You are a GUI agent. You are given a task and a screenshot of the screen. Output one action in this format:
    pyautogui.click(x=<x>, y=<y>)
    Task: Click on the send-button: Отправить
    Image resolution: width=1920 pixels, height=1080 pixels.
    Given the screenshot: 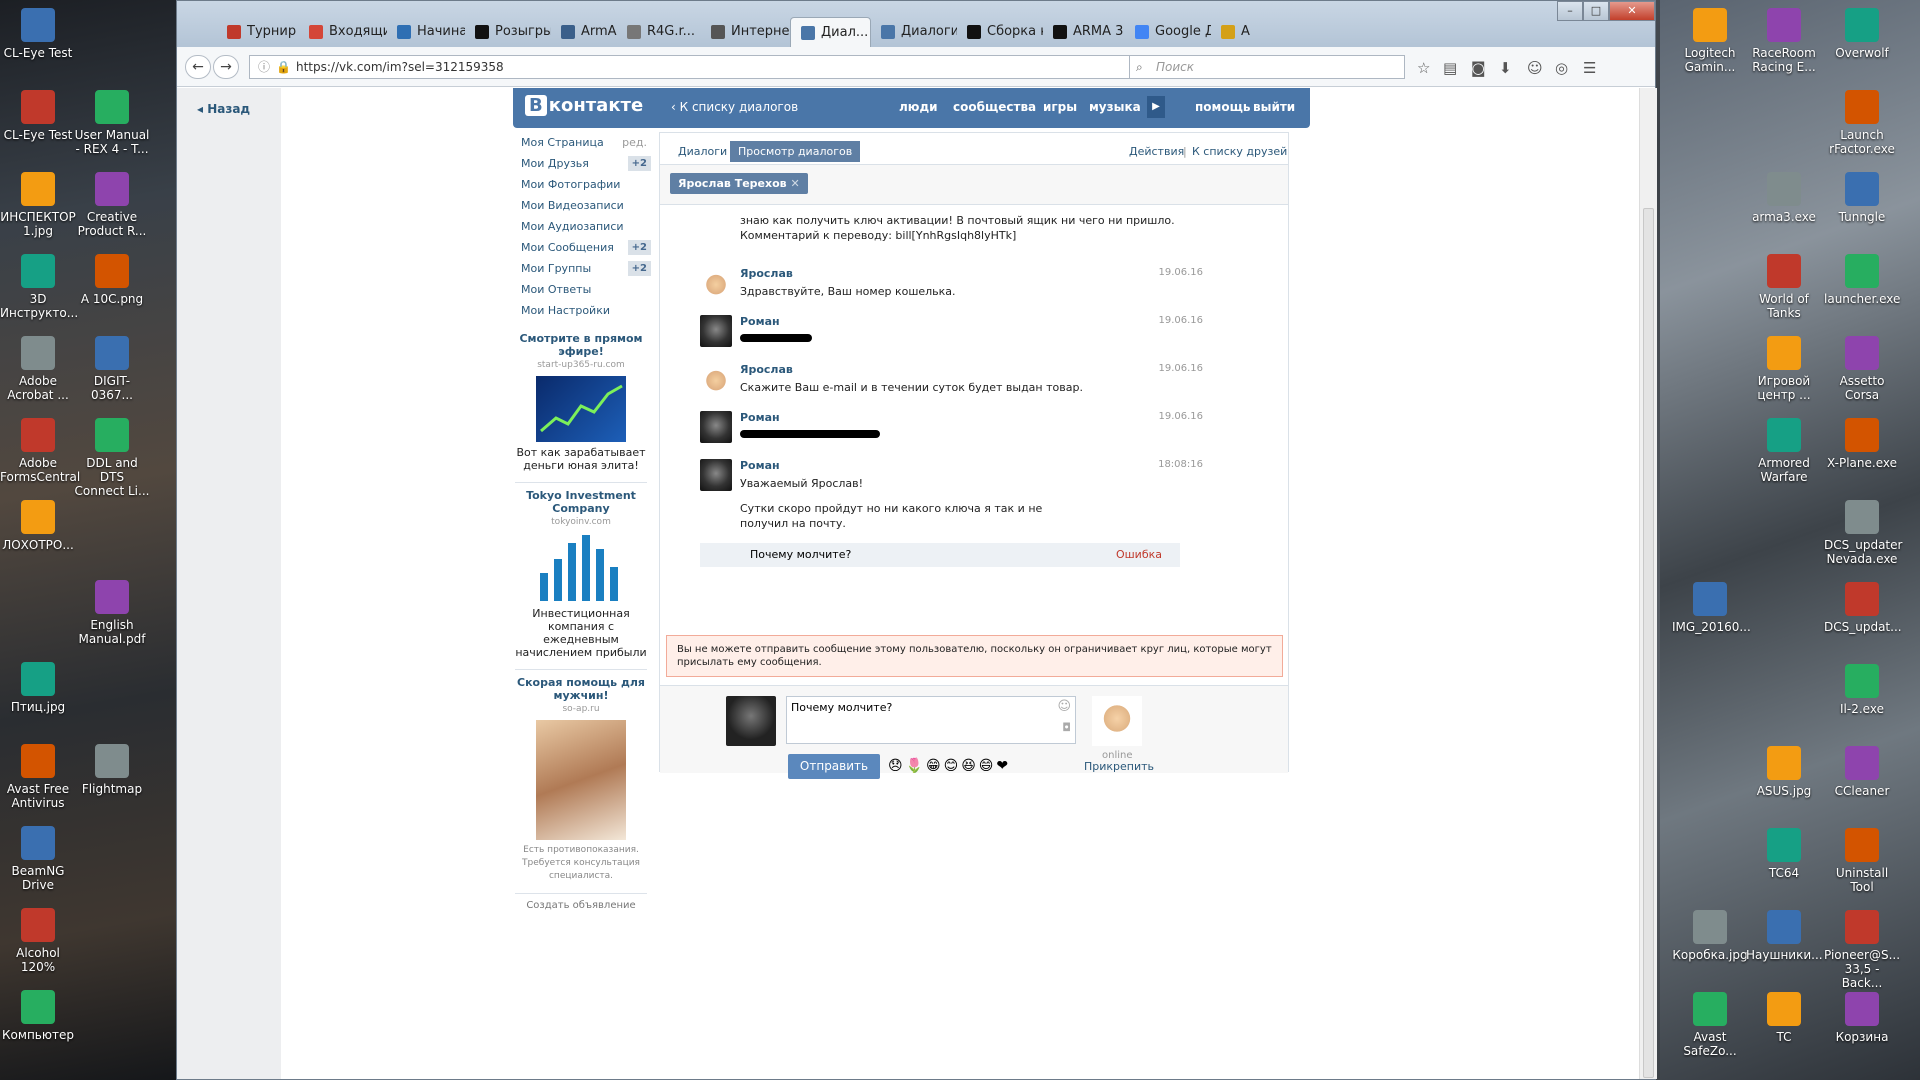 What is the action you would take?
    pyautogui.click(x=834, y=766)
    